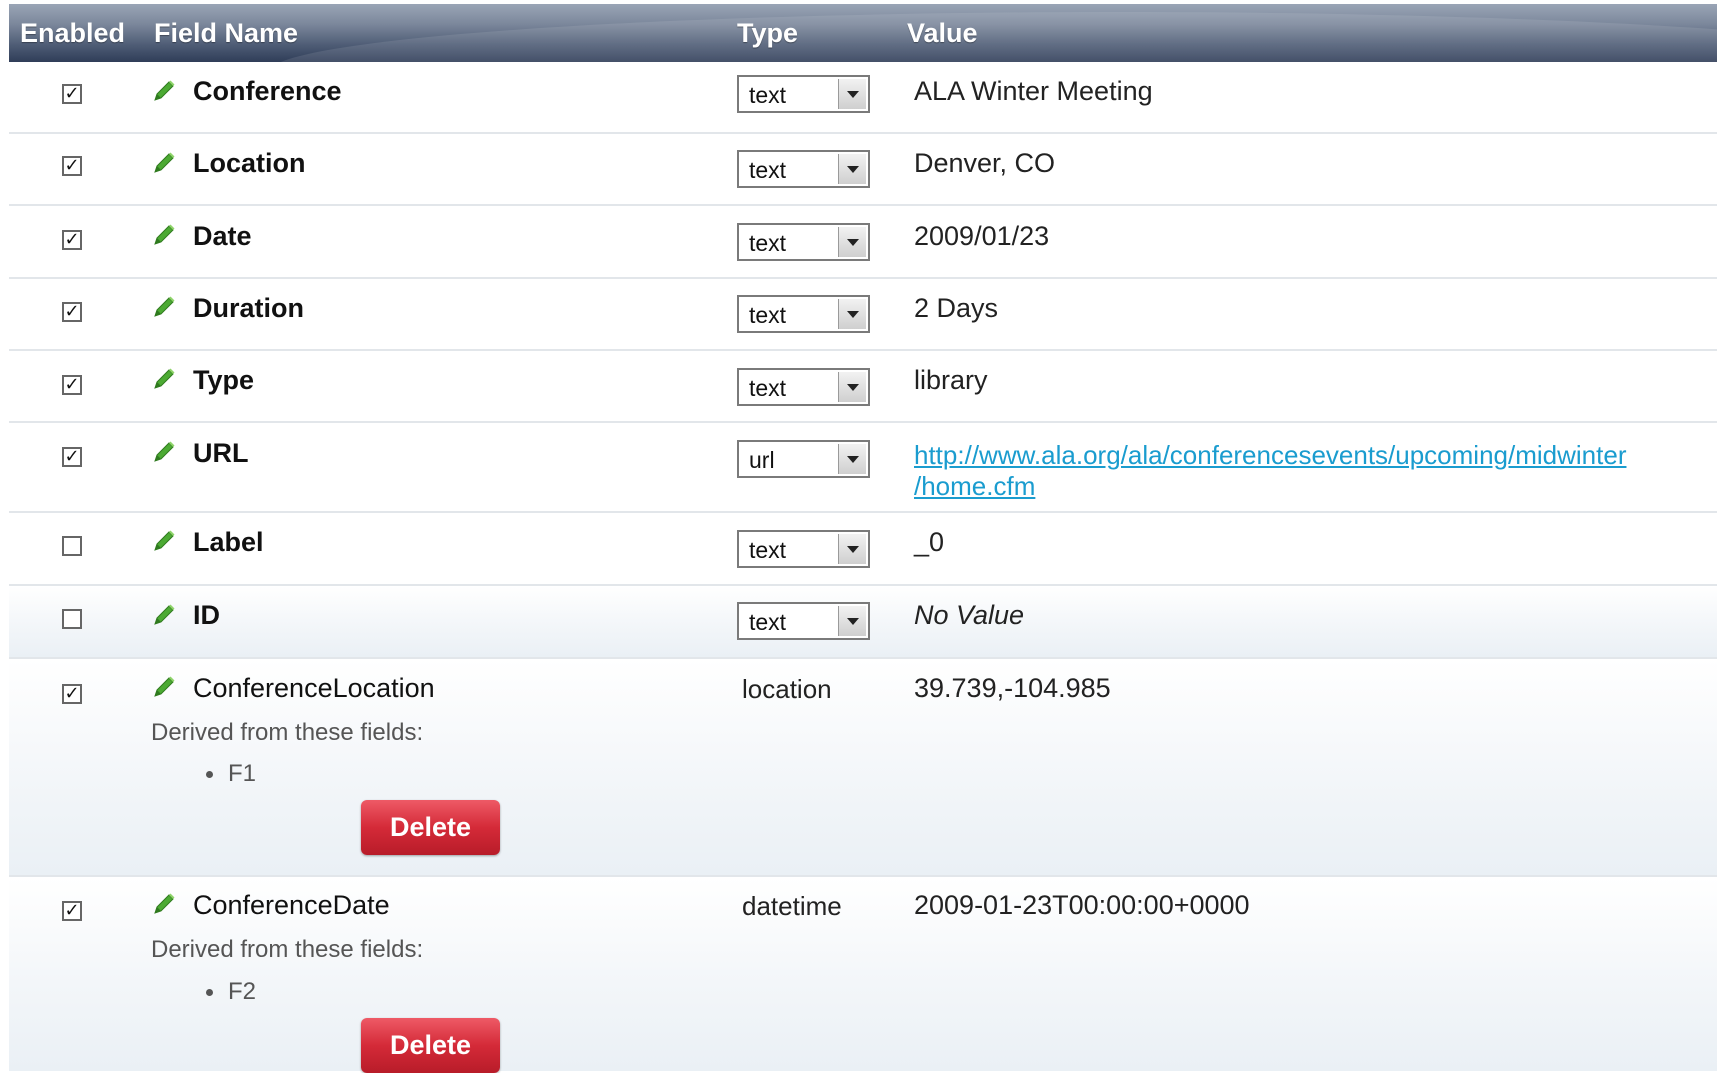 The image size is (1717, 1073). Describe the element at coordinates (249, 163) in the screenshot. I see `field-name: Location` at that location.